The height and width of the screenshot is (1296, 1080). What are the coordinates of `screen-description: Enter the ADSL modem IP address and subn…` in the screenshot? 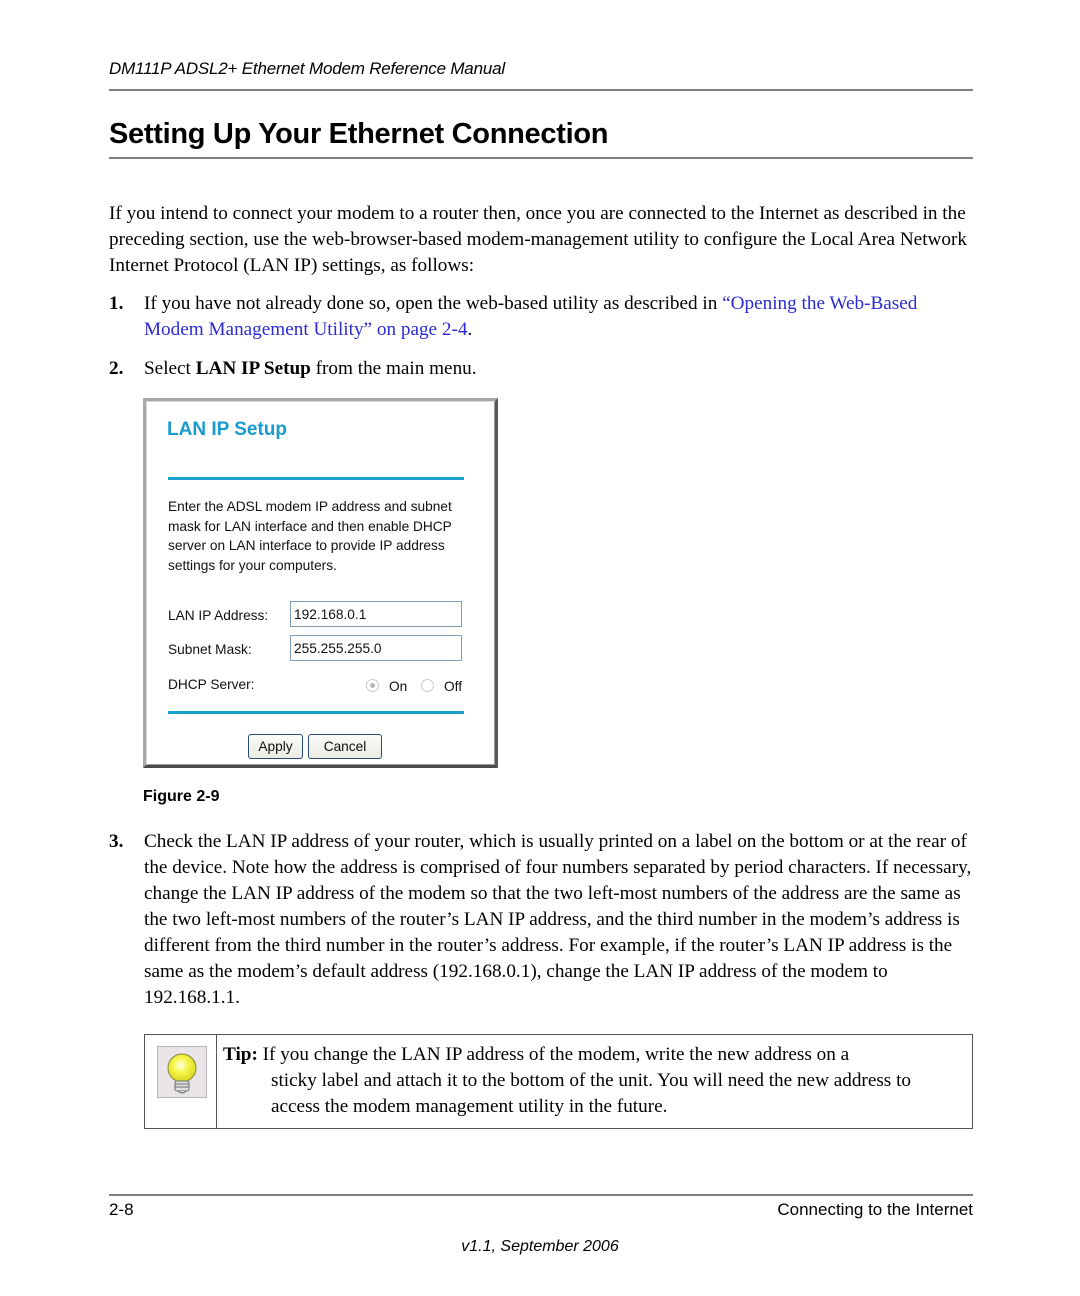 It's located at (310, 536).